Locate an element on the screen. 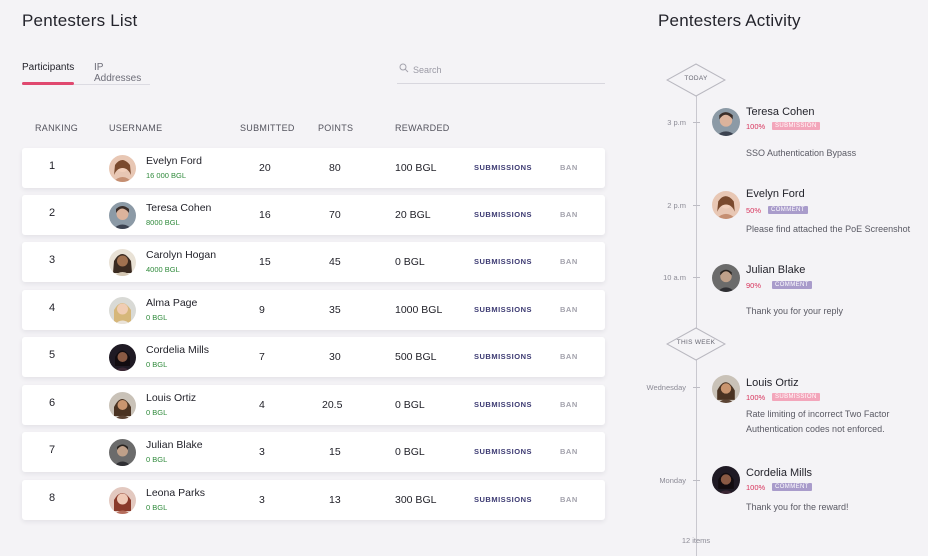  header-ranking: RANKING is located at coordinates (57, 128).